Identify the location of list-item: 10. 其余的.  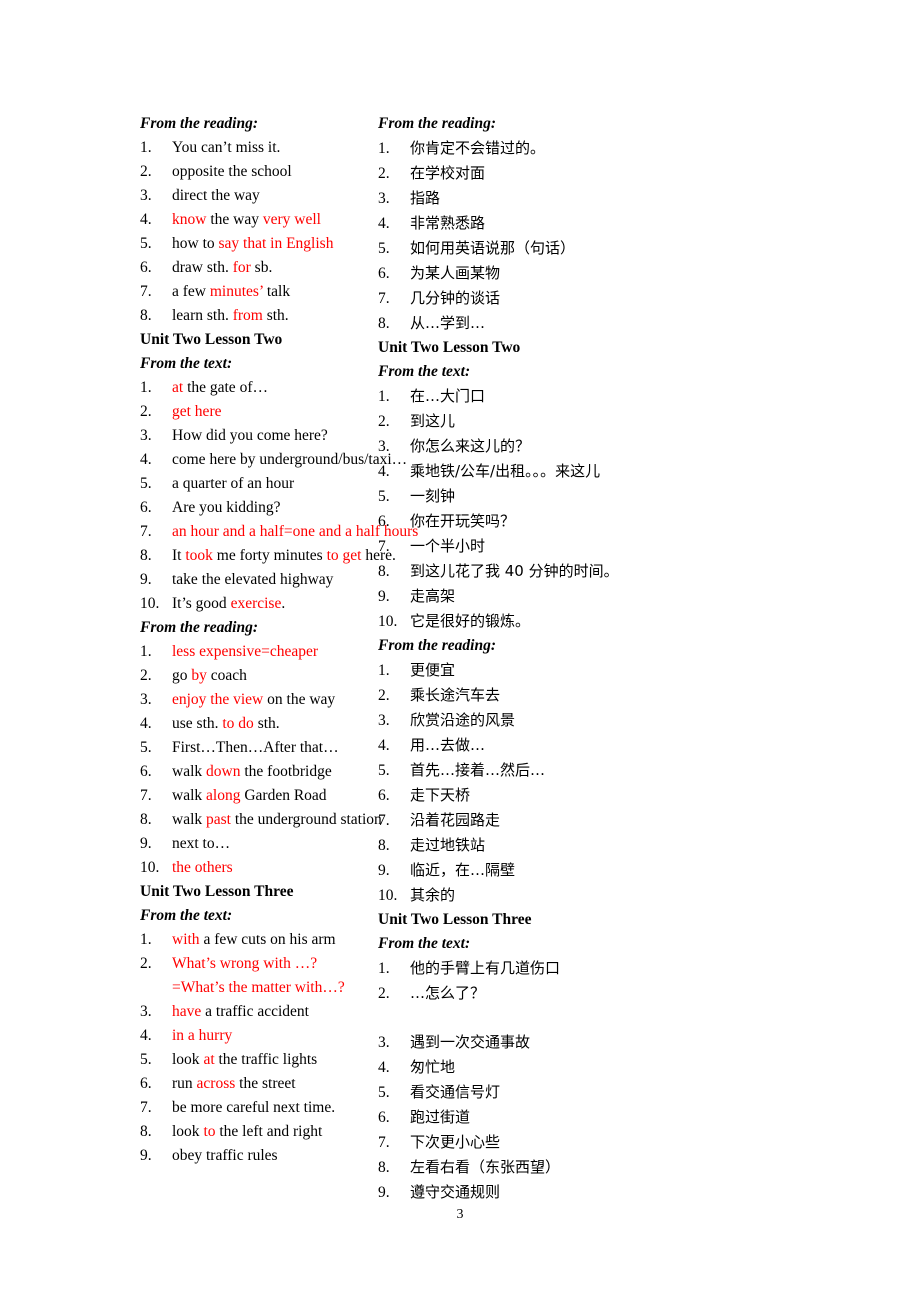
(649, 895).